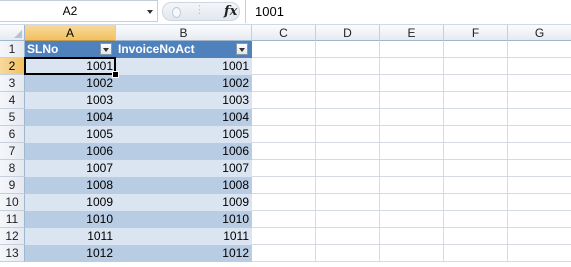  I want to click on name-box: A2, so click(79, 11).